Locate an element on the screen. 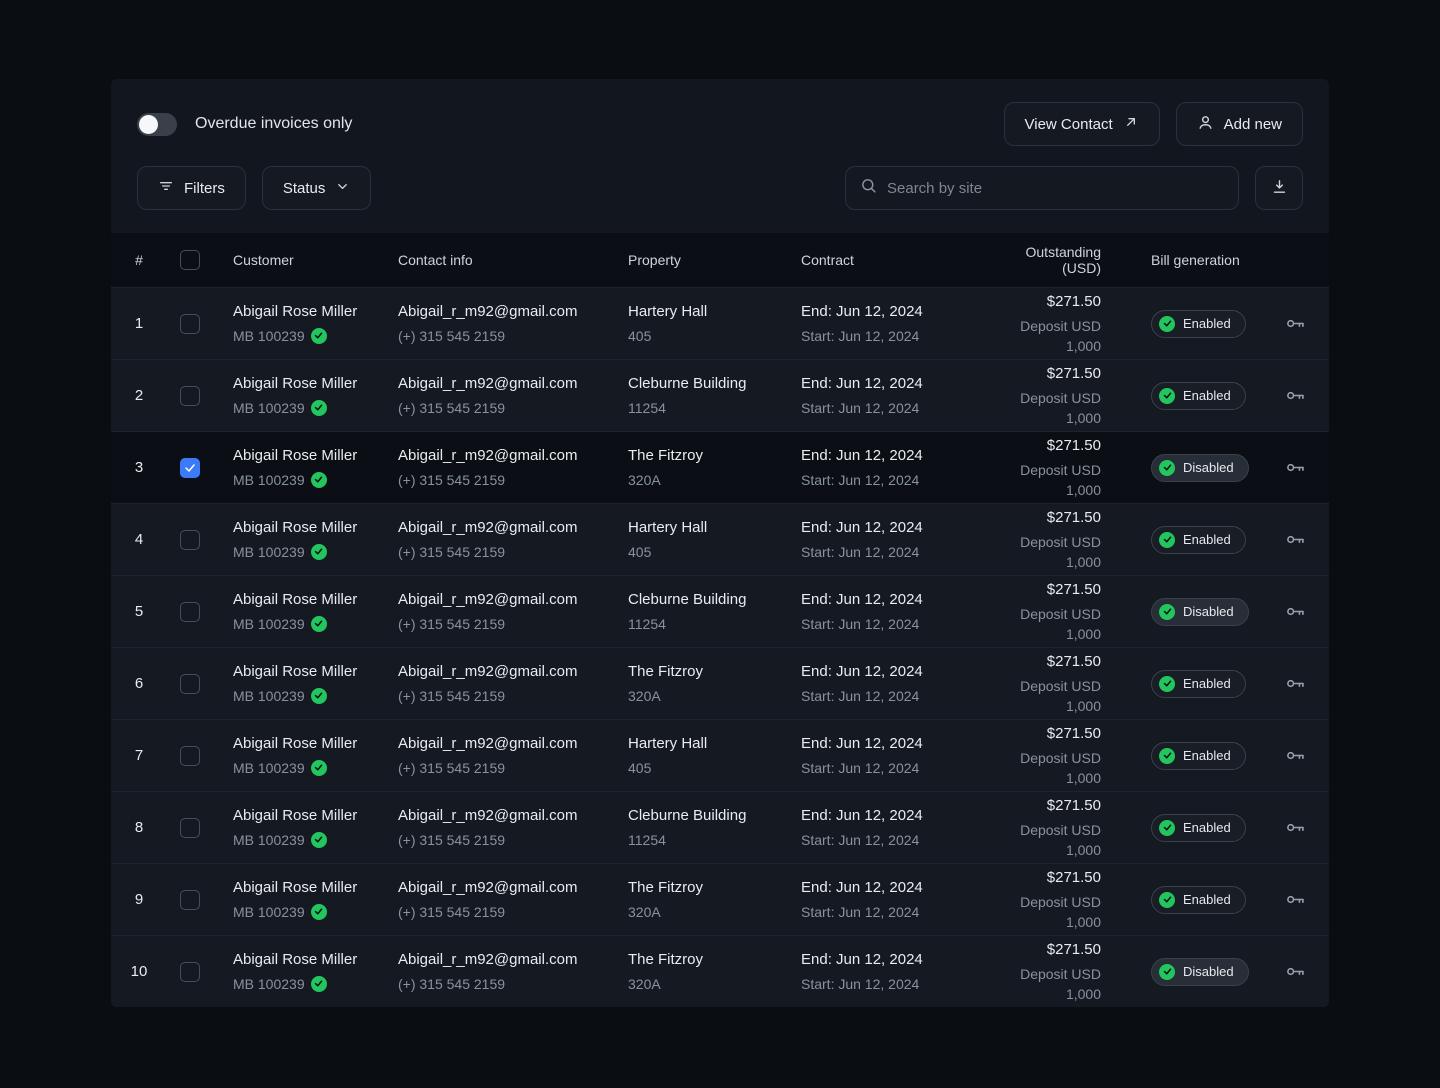 This screenshot has height=1088, width=1440. property-cell: Cleburne Building 11254 is located at coordinates (714, 828).